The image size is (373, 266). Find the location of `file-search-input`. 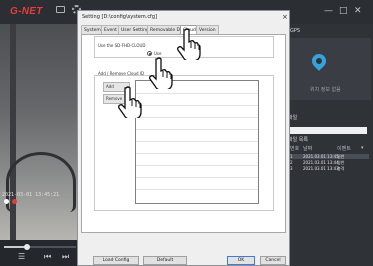

file-search-input is located at coordinates (328, 130).